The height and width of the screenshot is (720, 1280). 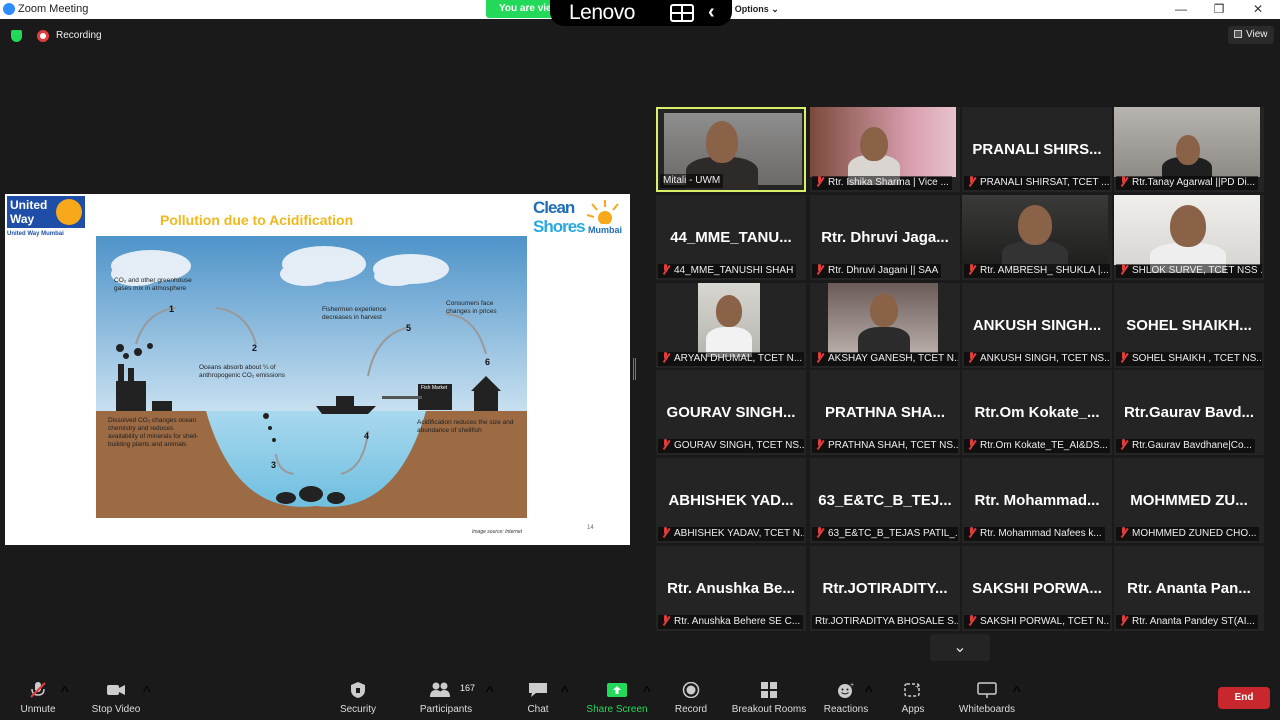 I want to click on participant-tile: 44_MME_TANU... 44_MME_TANUSHI SHAH, so click(x=731, y=237).